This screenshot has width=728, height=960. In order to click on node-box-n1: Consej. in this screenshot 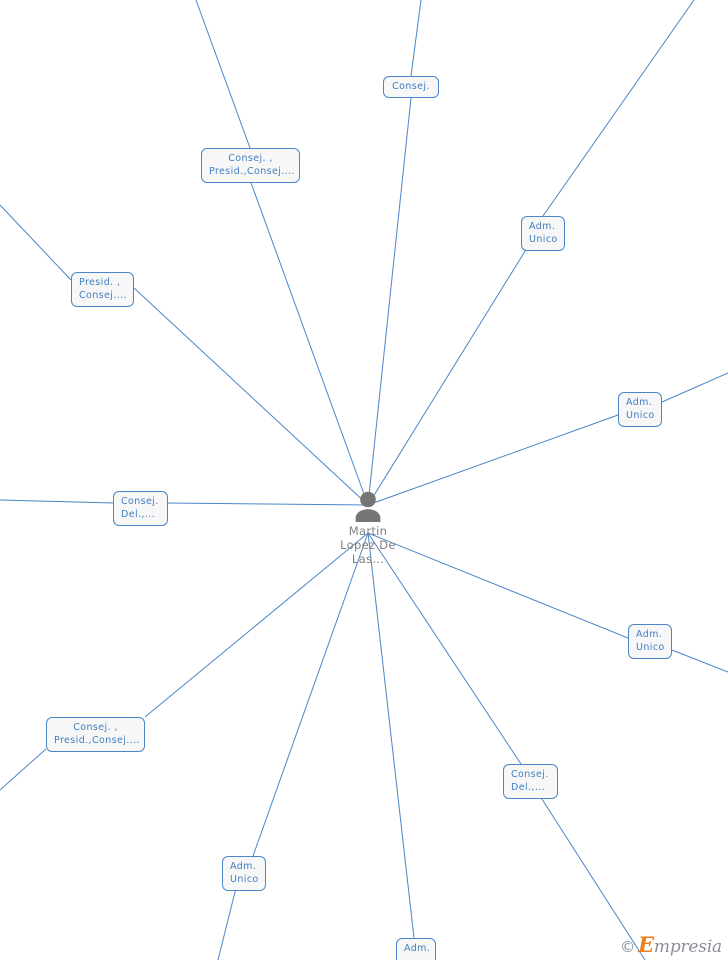, I will do `click(411, 87)`.